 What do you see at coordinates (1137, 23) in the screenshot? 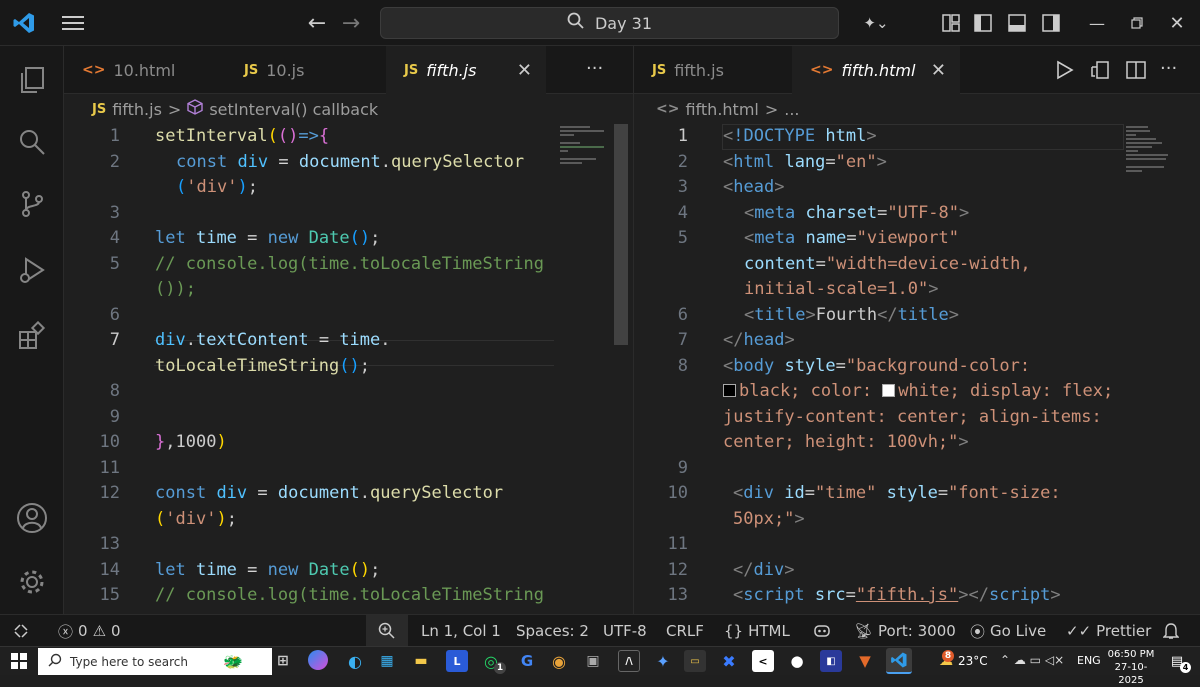
I see `restore-icon` at bounding box center [1137, 23].